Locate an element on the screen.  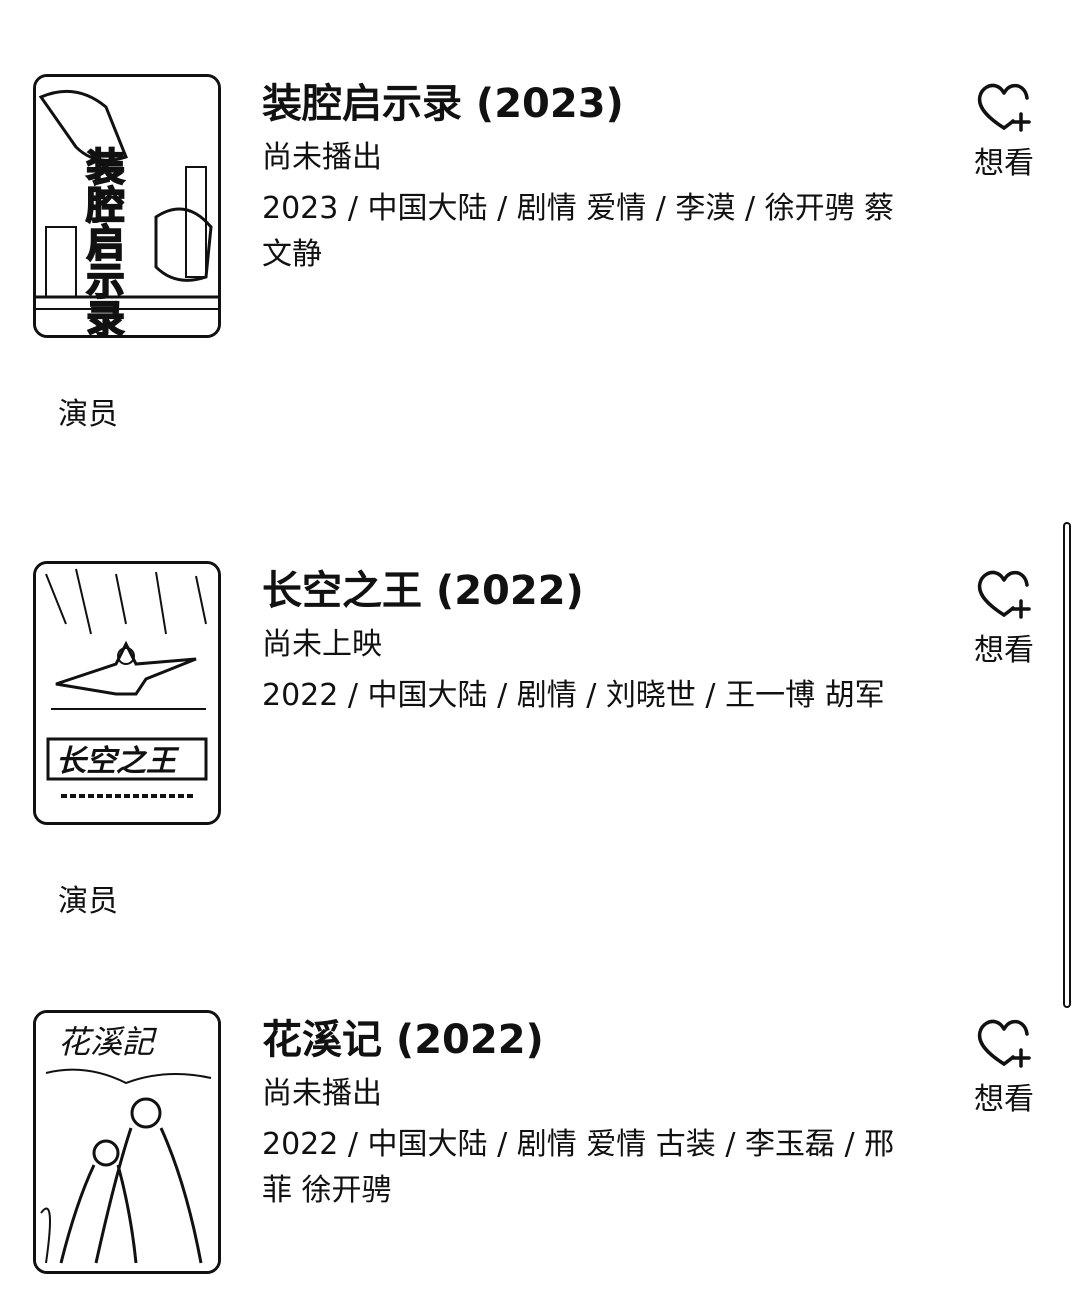
movie-poster: 长空之王 is located at coordinates (127, 693).